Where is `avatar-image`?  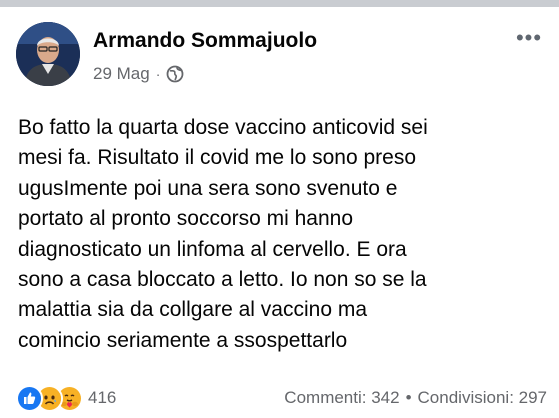
avatar-image is located at coordinates (48, 54).